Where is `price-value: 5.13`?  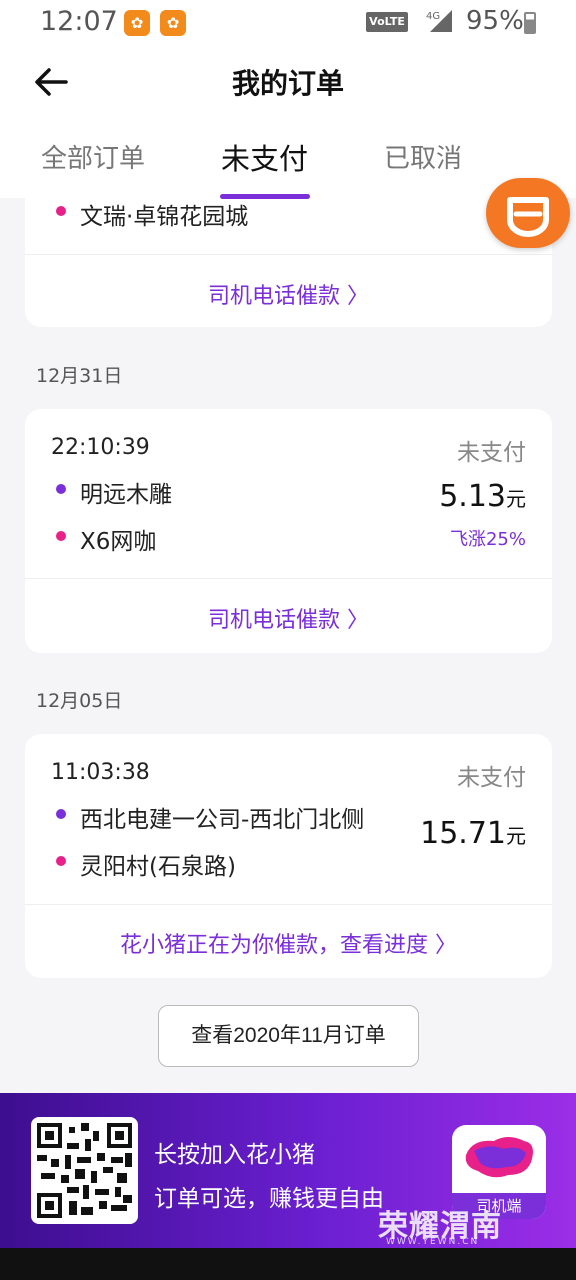 price-value: 5.13 is located at coordinates (472, 496).